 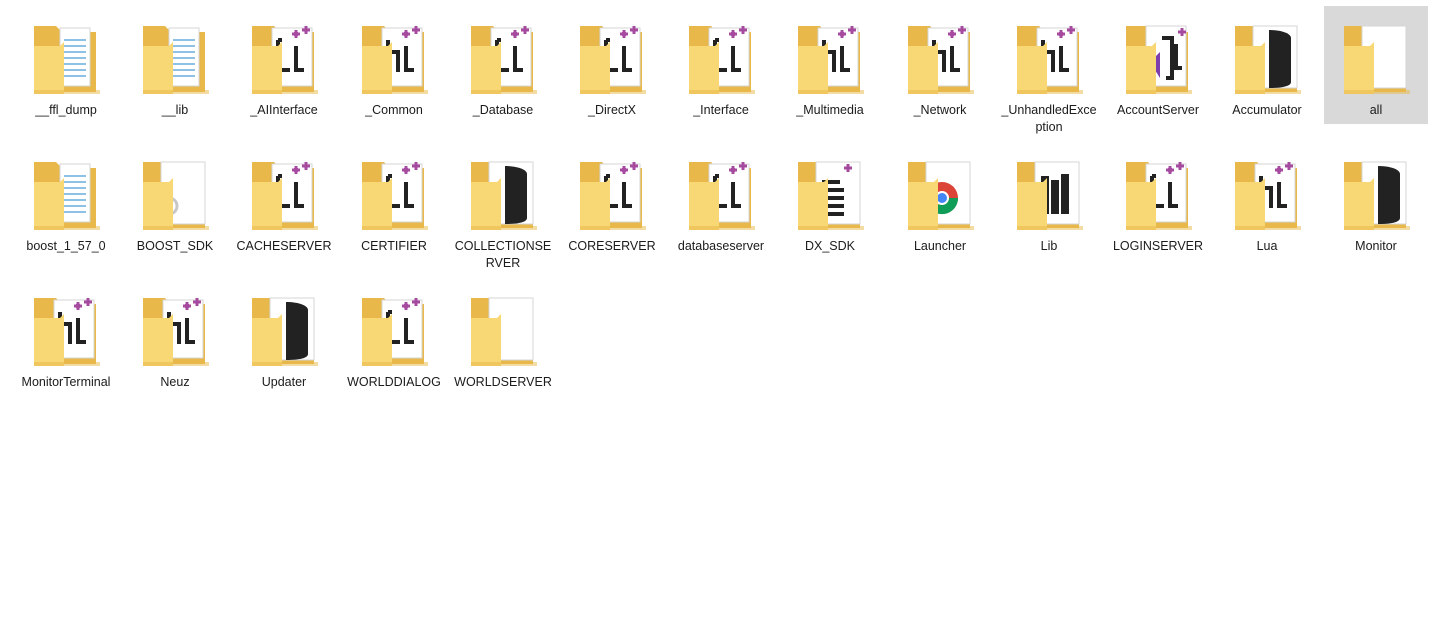 I want to click on folder-item: __lib, so click(x=175, y=65).